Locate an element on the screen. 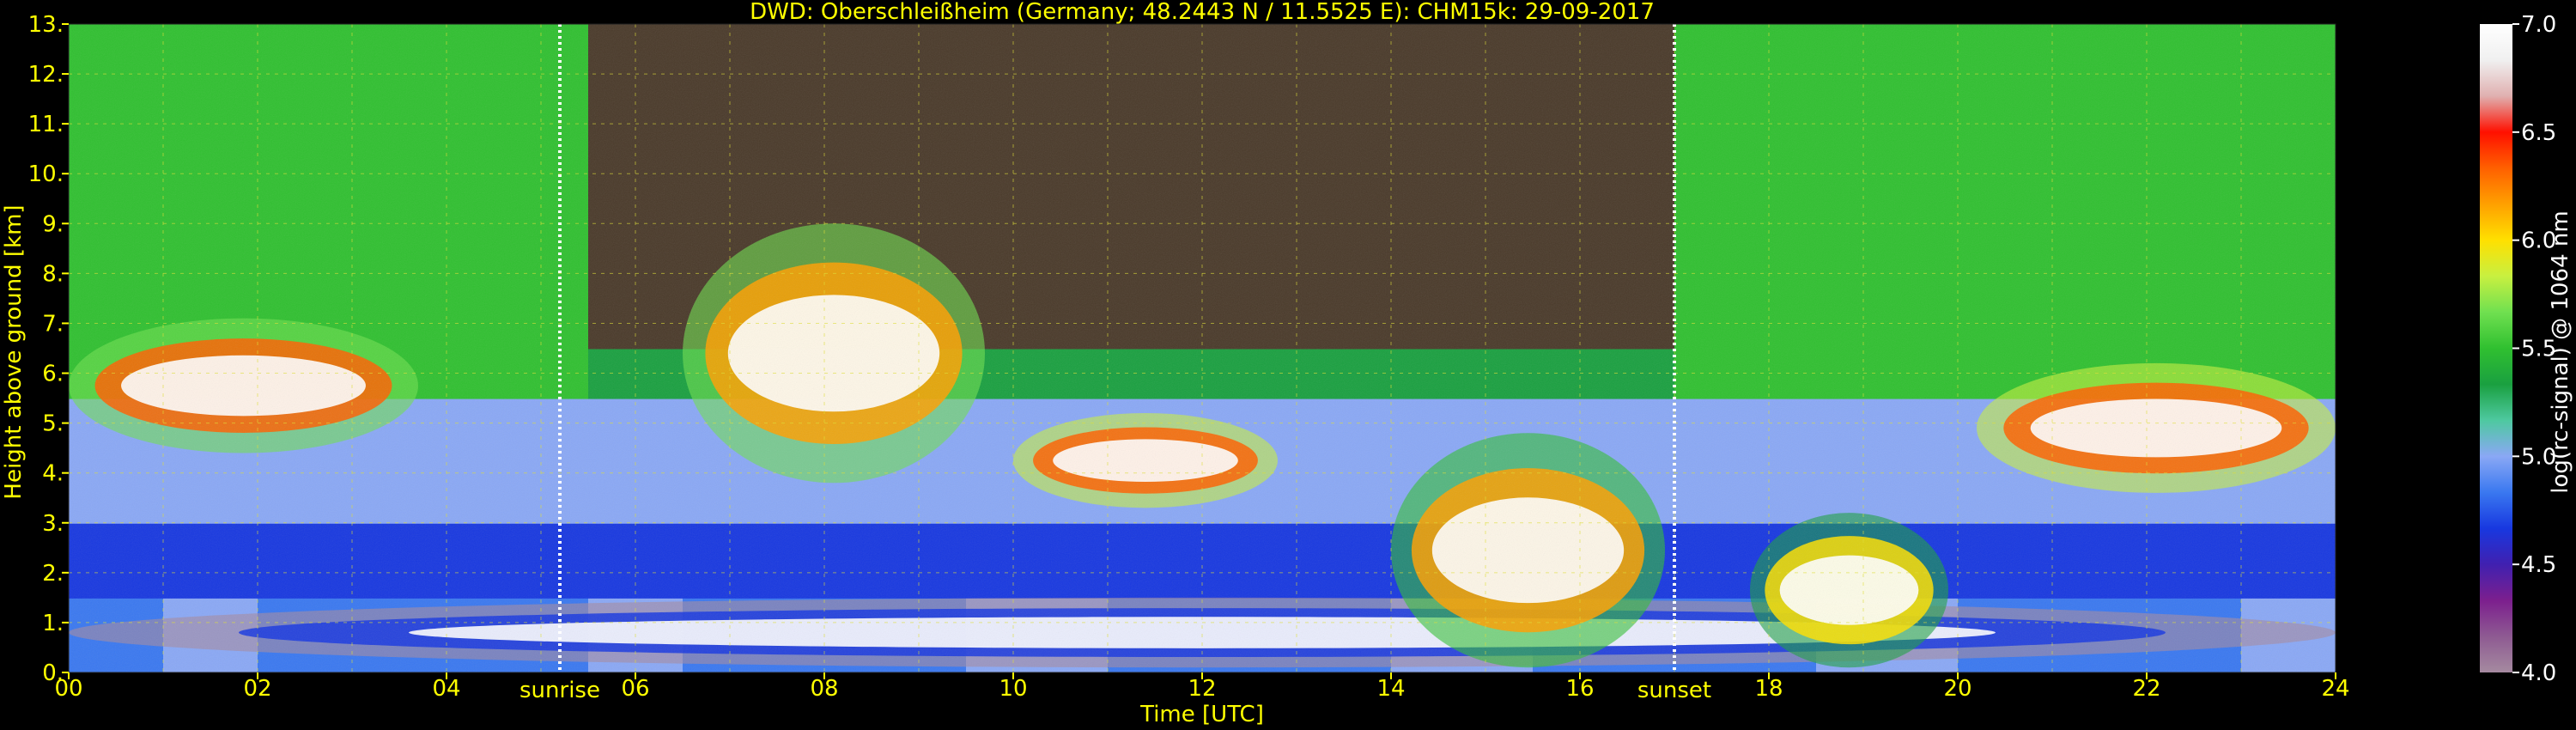  x-axis-label: Time [UTC] is located at coordinates (1202, 714).